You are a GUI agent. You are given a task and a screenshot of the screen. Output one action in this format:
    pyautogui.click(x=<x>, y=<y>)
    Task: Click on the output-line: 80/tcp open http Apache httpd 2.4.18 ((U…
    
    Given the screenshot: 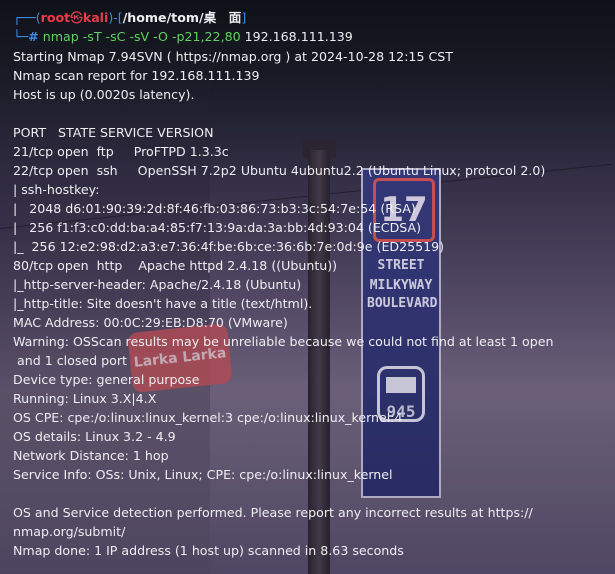 What is the action you would take?
    pyautogui.click(x=175, y=265)
    